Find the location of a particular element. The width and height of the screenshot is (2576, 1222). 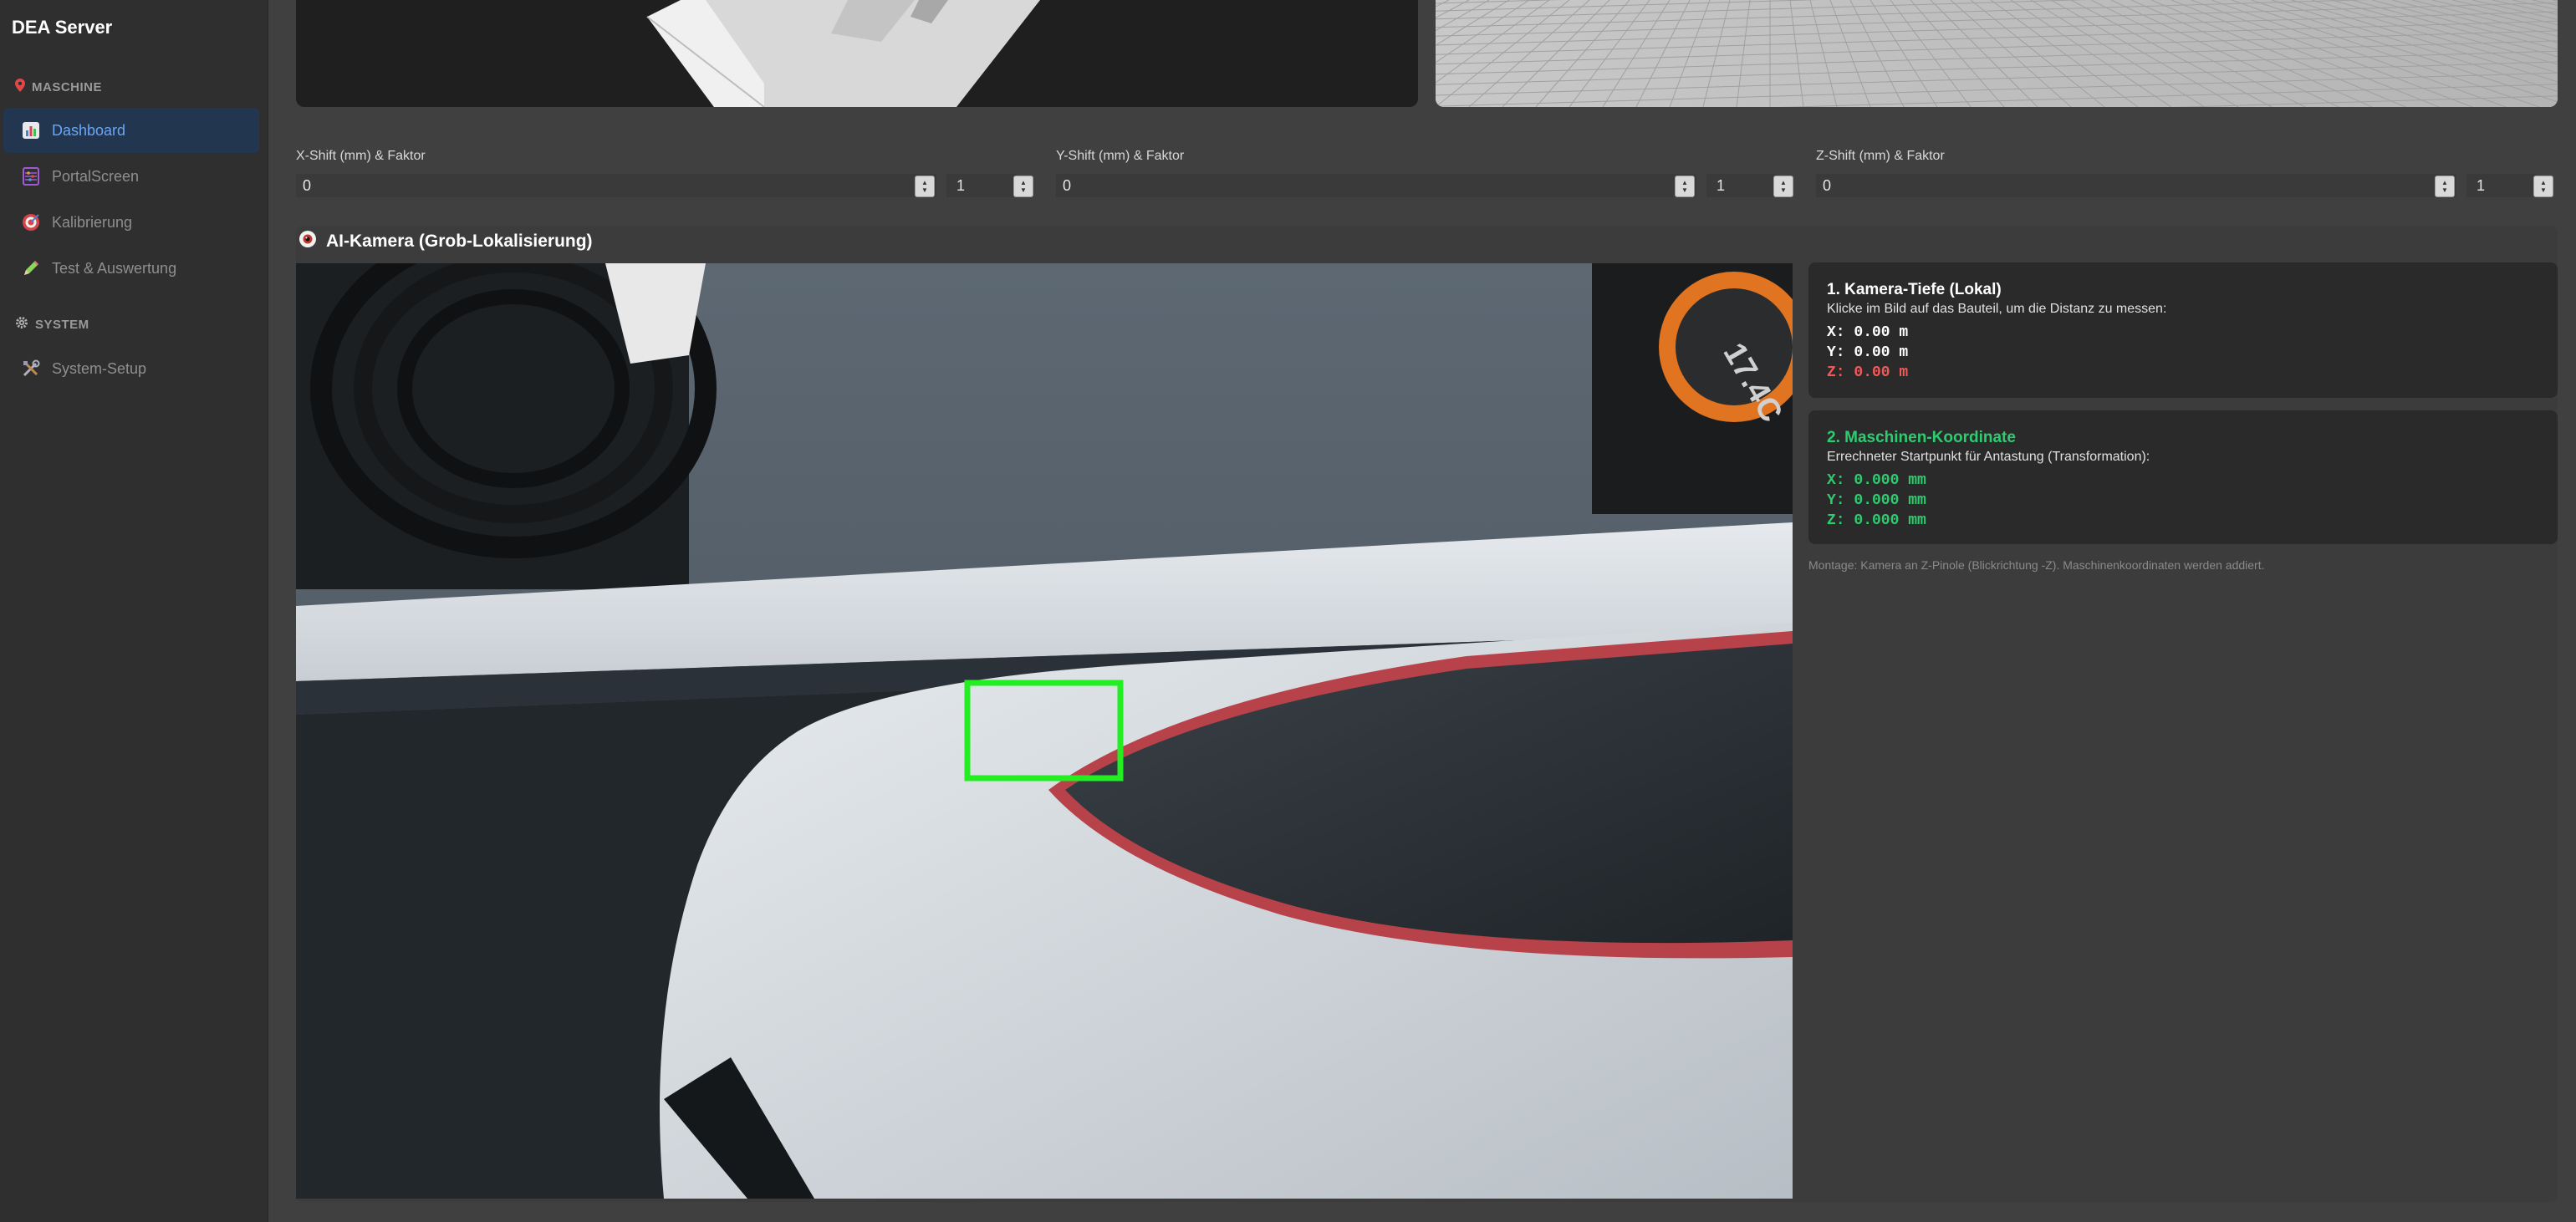

model-viewer-left is located at coordinates (857, 53).